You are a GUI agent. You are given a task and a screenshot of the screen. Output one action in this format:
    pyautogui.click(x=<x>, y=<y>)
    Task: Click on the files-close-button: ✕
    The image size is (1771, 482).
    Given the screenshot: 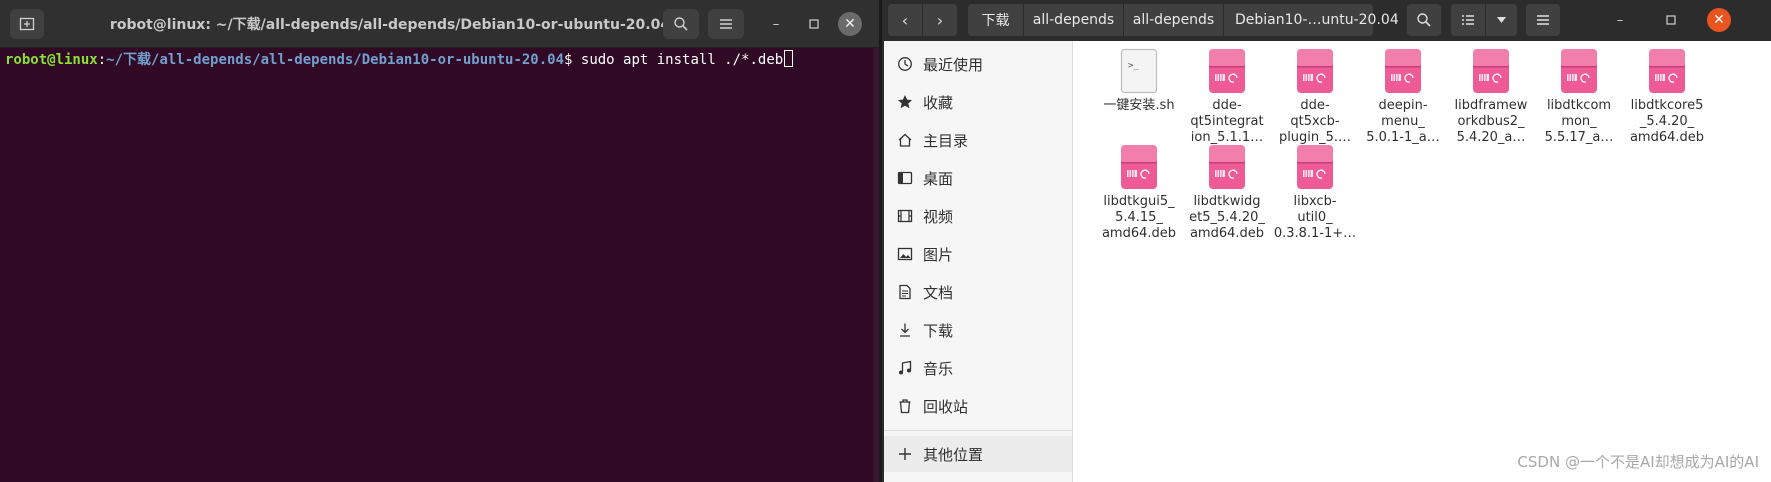 What is the action you would take?
    pyautogui.click(x=1719, y=20)
    